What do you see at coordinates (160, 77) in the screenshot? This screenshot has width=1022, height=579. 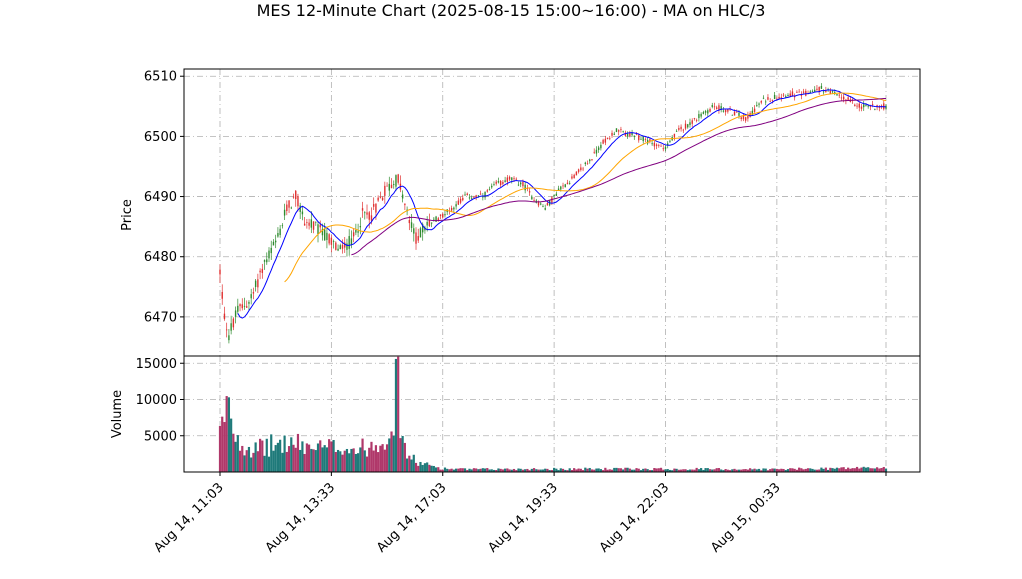 I see `price-ytick-label: 6510` at bounding box center [160, 77].